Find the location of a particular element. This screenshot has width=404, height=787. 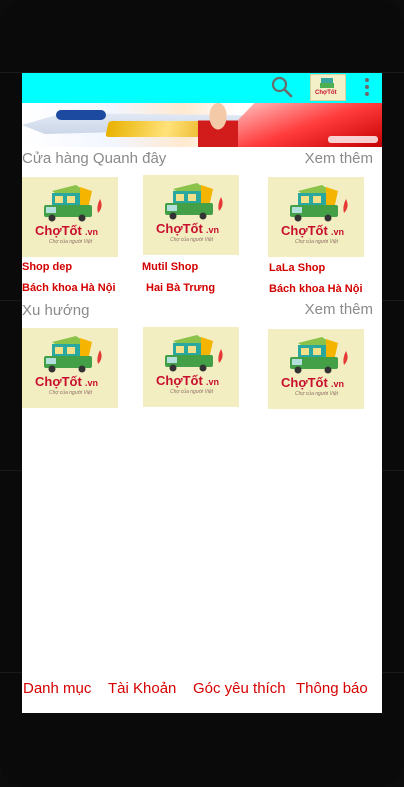

nav-favorites: Góc yêu thích is located at coordinates (239, 689).